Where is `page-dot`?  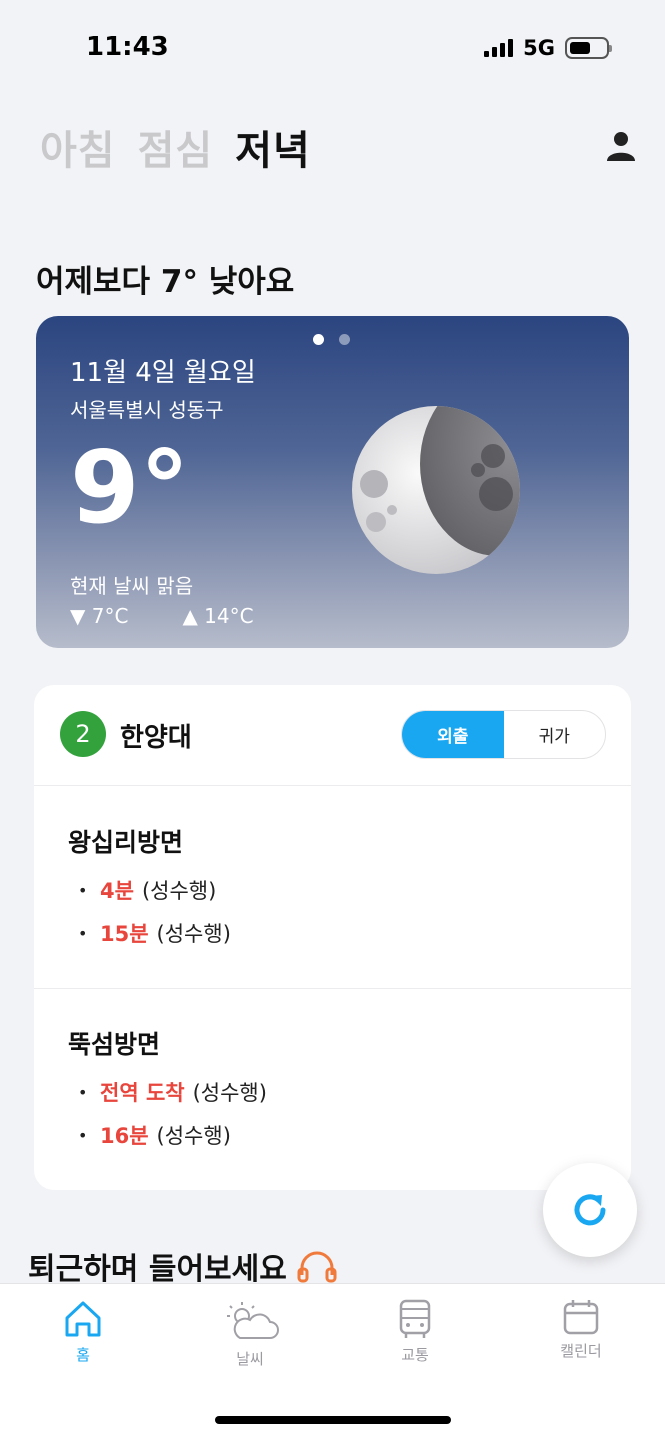 page-dot is located at coordinates (344, 339).